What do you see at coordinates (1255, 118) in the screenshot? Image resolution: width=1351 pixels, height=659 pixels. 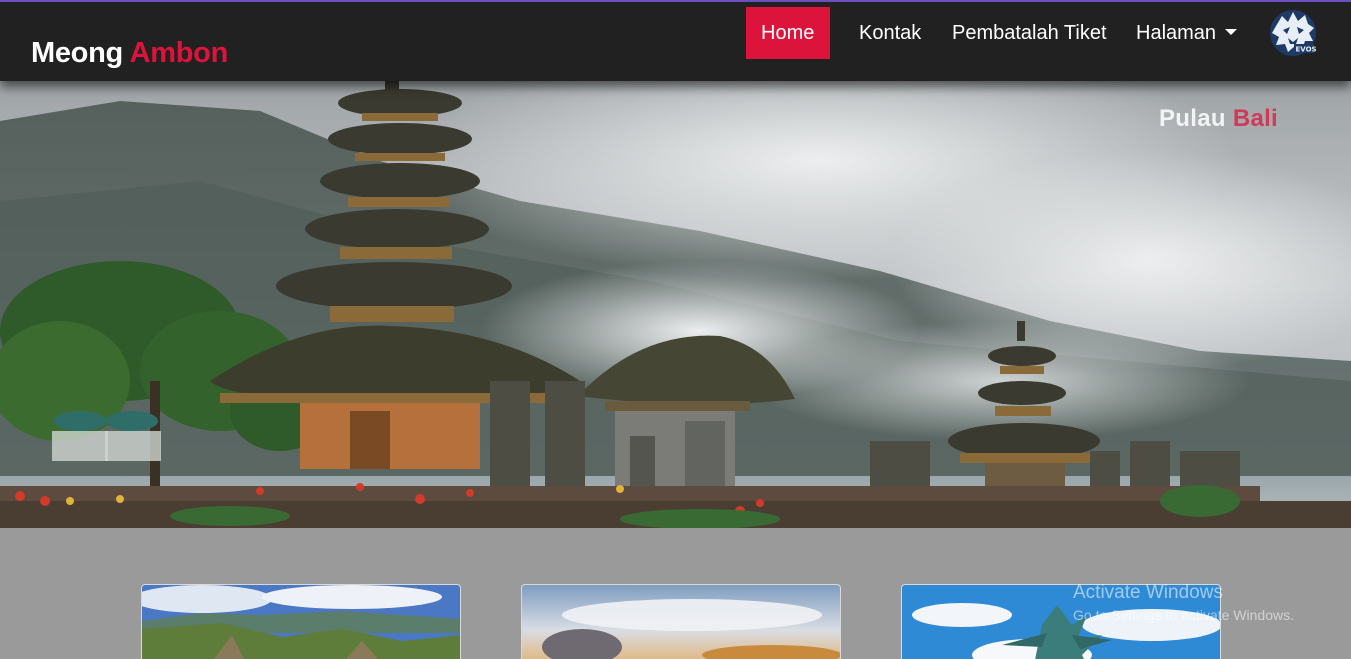 I see `hero-title-second: Bali` at bounding box center [1255, 118].